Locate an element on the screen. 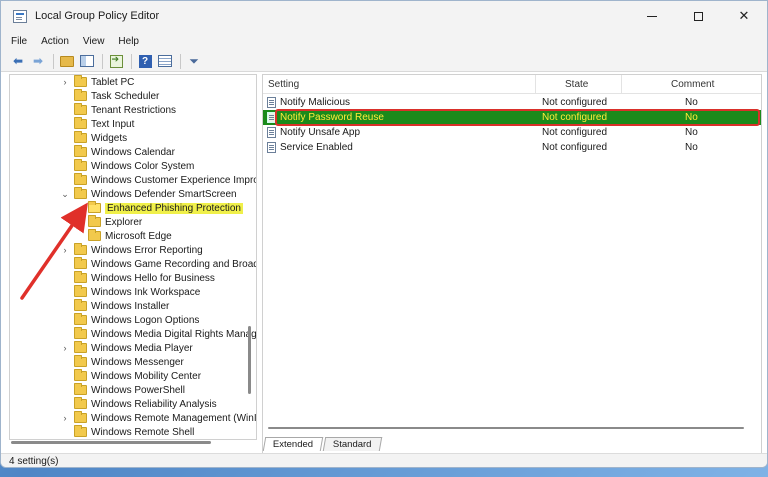 The height and width of the screenshot is (477, 768). tree-item: Windows Logon Options is located at coordinates (129, 320).